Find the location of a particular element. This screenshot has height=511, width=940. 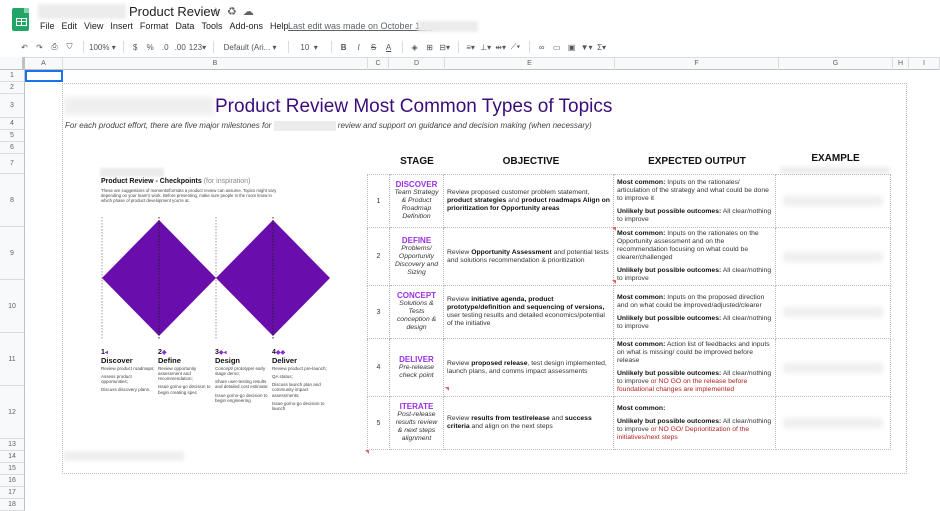

row-number: 3 is located at coordinates (378, 312).